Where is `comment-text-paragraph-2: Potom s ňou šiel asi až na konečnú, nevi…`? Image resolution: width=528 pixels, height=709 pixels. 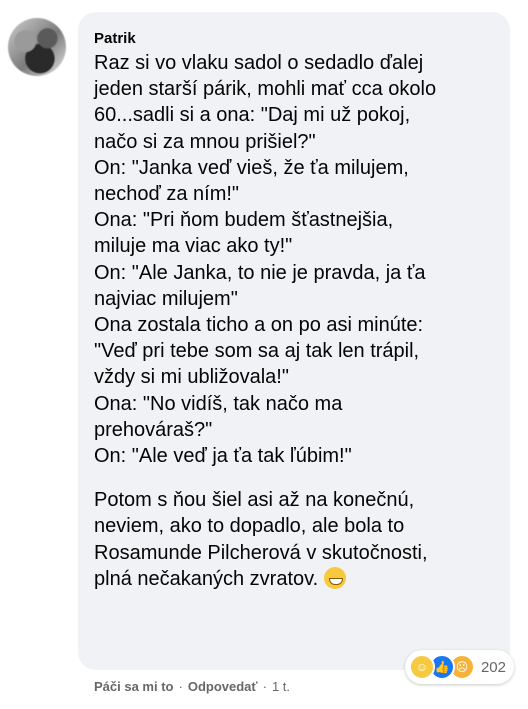
comment-text-paragraph-2: Potom s ňou šiel asi až na konečnú, nevi… is located at coordinates (295, 539).